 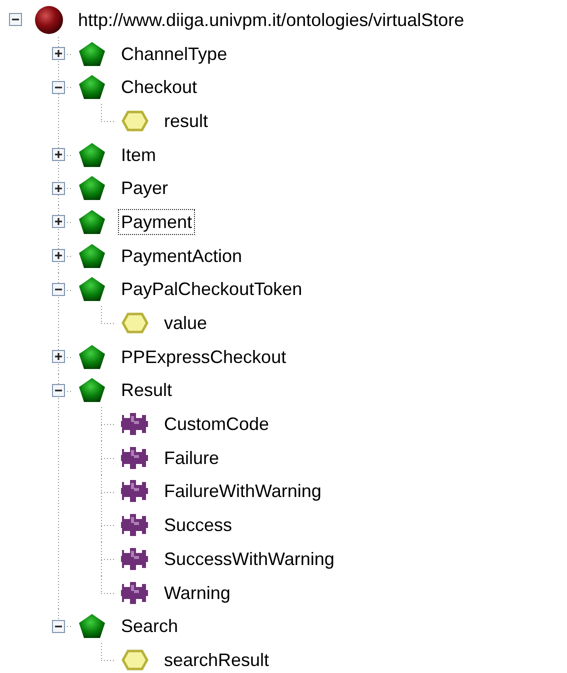 What do you see at coordinates (191, 457) in the screenshot?
I see `tree-item: Failure` at bounding box center [191, 457].